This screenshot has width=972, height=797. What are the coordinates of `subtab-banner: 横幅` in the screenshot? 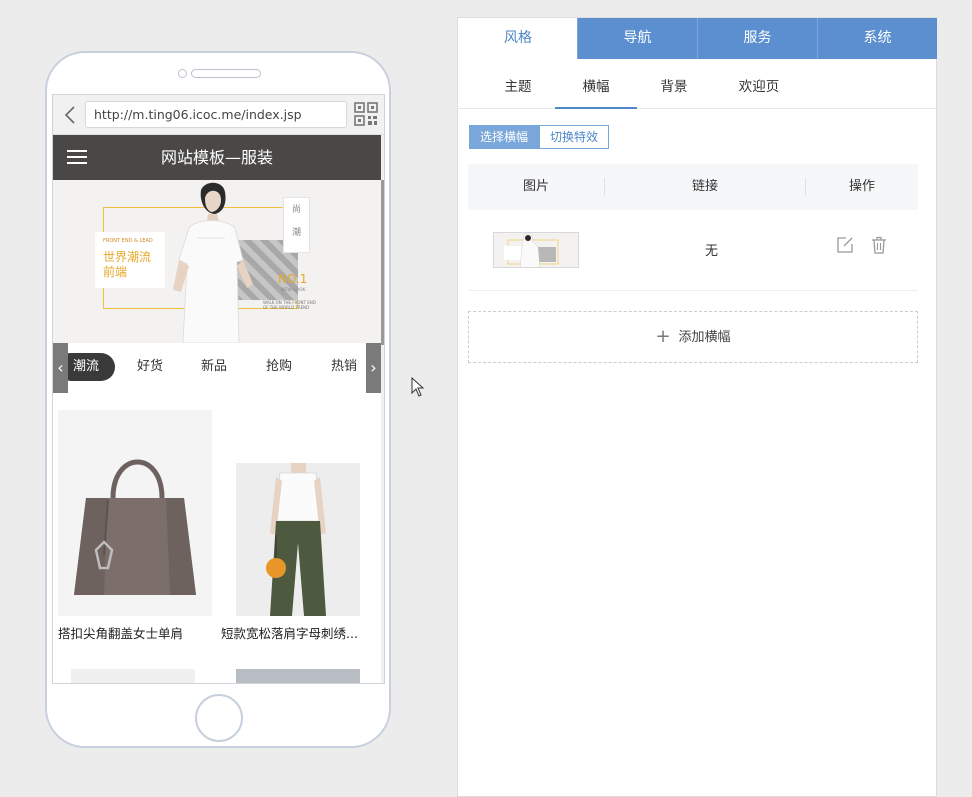 It's located at (596, 84).